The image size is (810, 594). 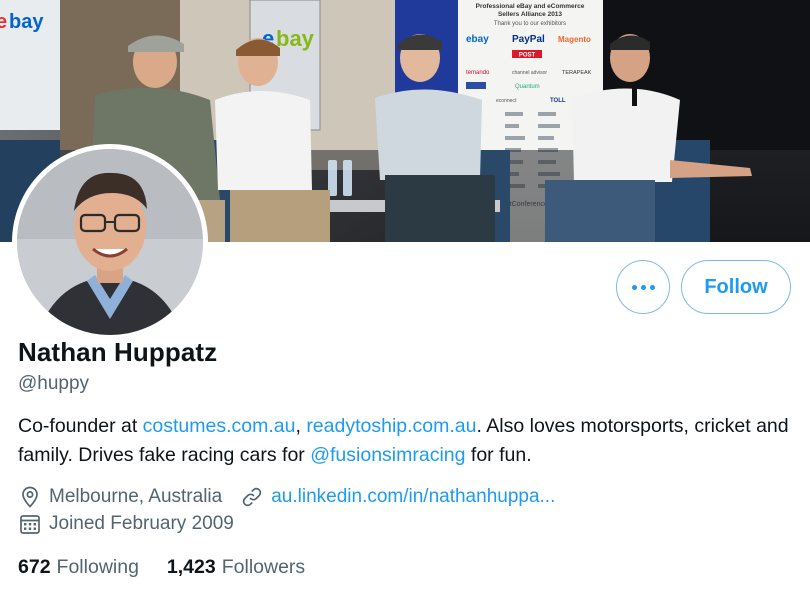 What do you see at coordinates (219, 426) in the screenshot?
I see `bio-link-costumes: costumes.com.au` at bounding box center [219, 426].